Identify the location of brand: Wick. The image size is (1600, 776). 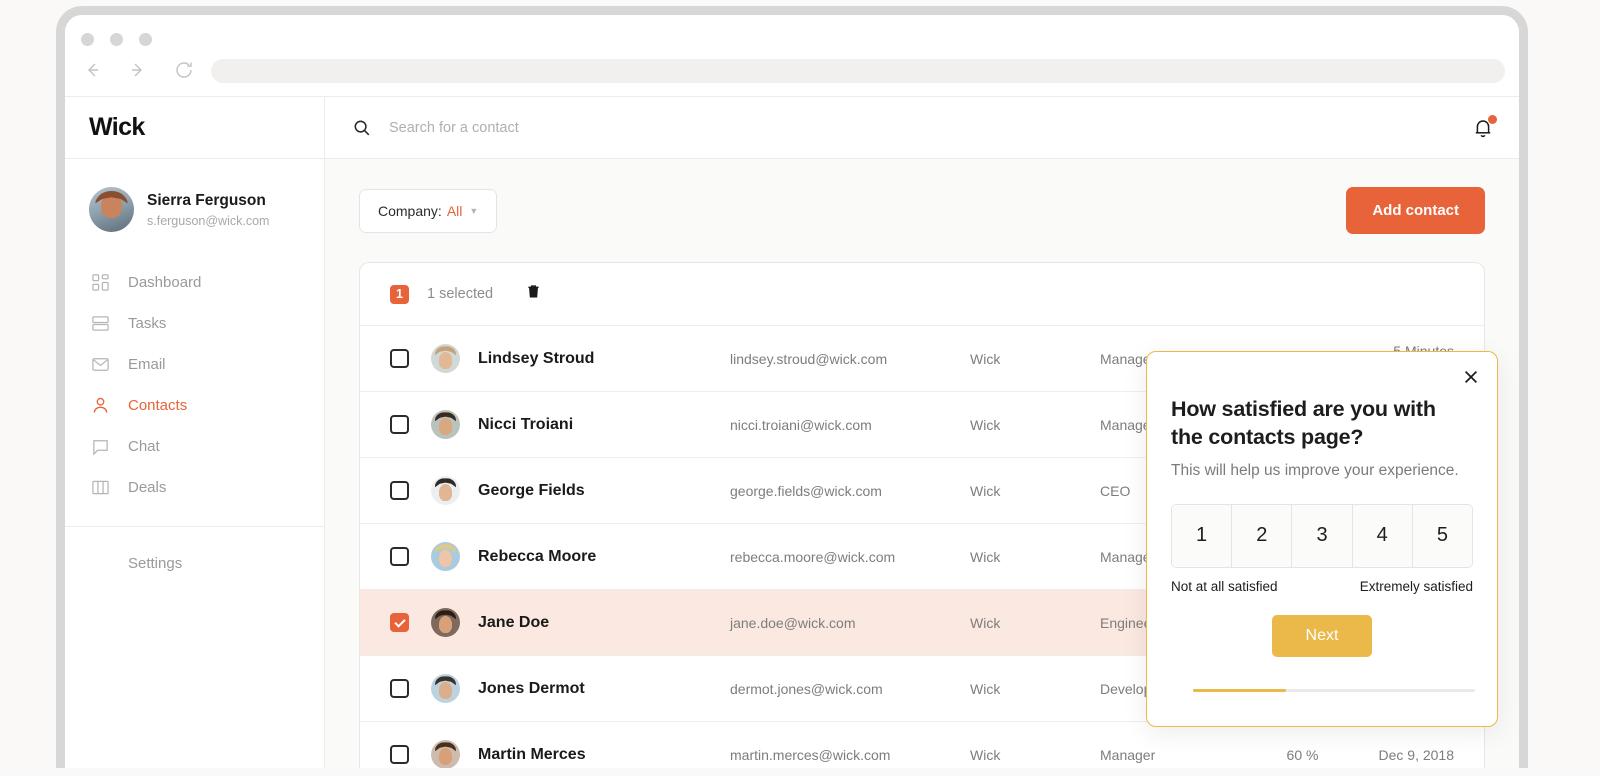
(194, 128).